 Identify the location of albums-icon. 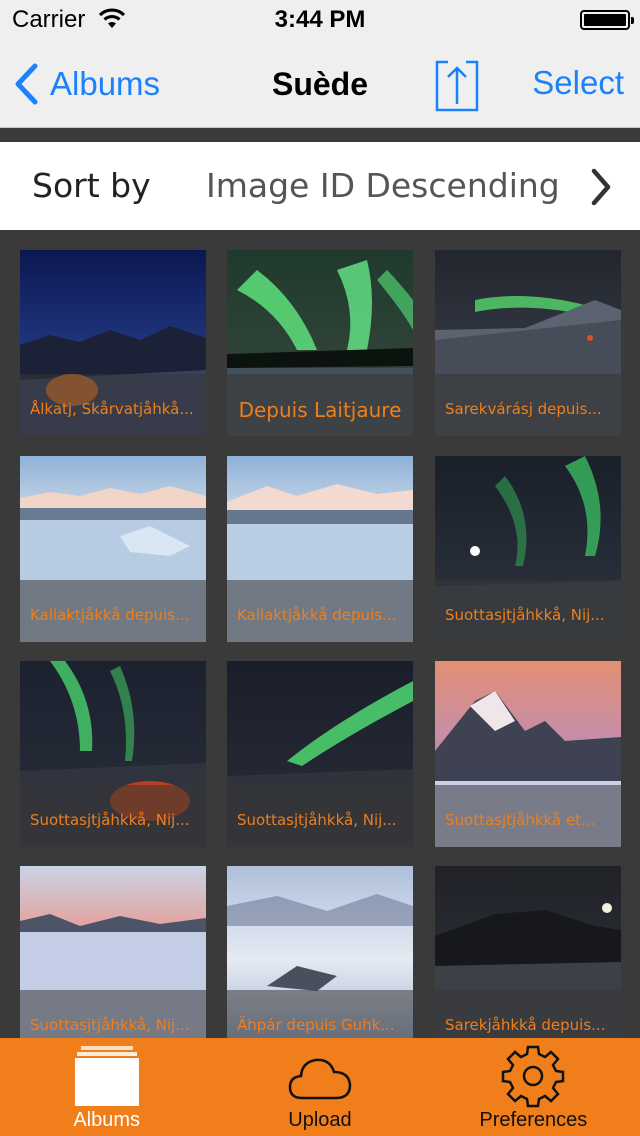
(106, 1076).